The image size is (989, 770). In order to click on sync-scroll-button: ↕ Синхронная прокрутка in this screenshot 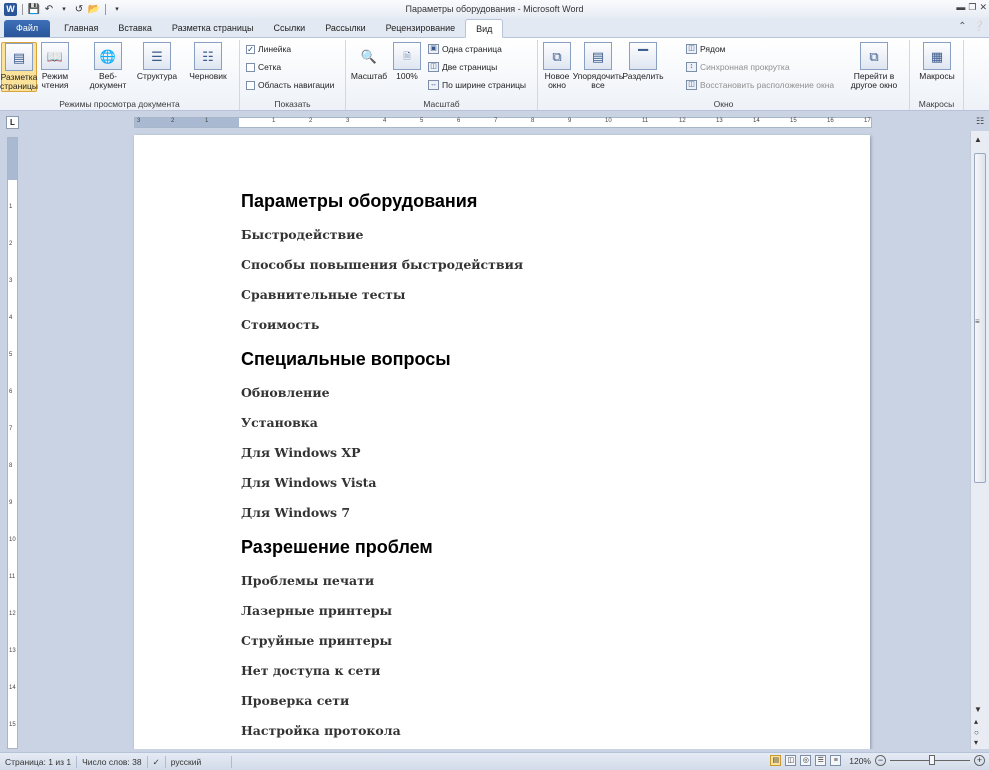, I will do `click(738, 67)`.